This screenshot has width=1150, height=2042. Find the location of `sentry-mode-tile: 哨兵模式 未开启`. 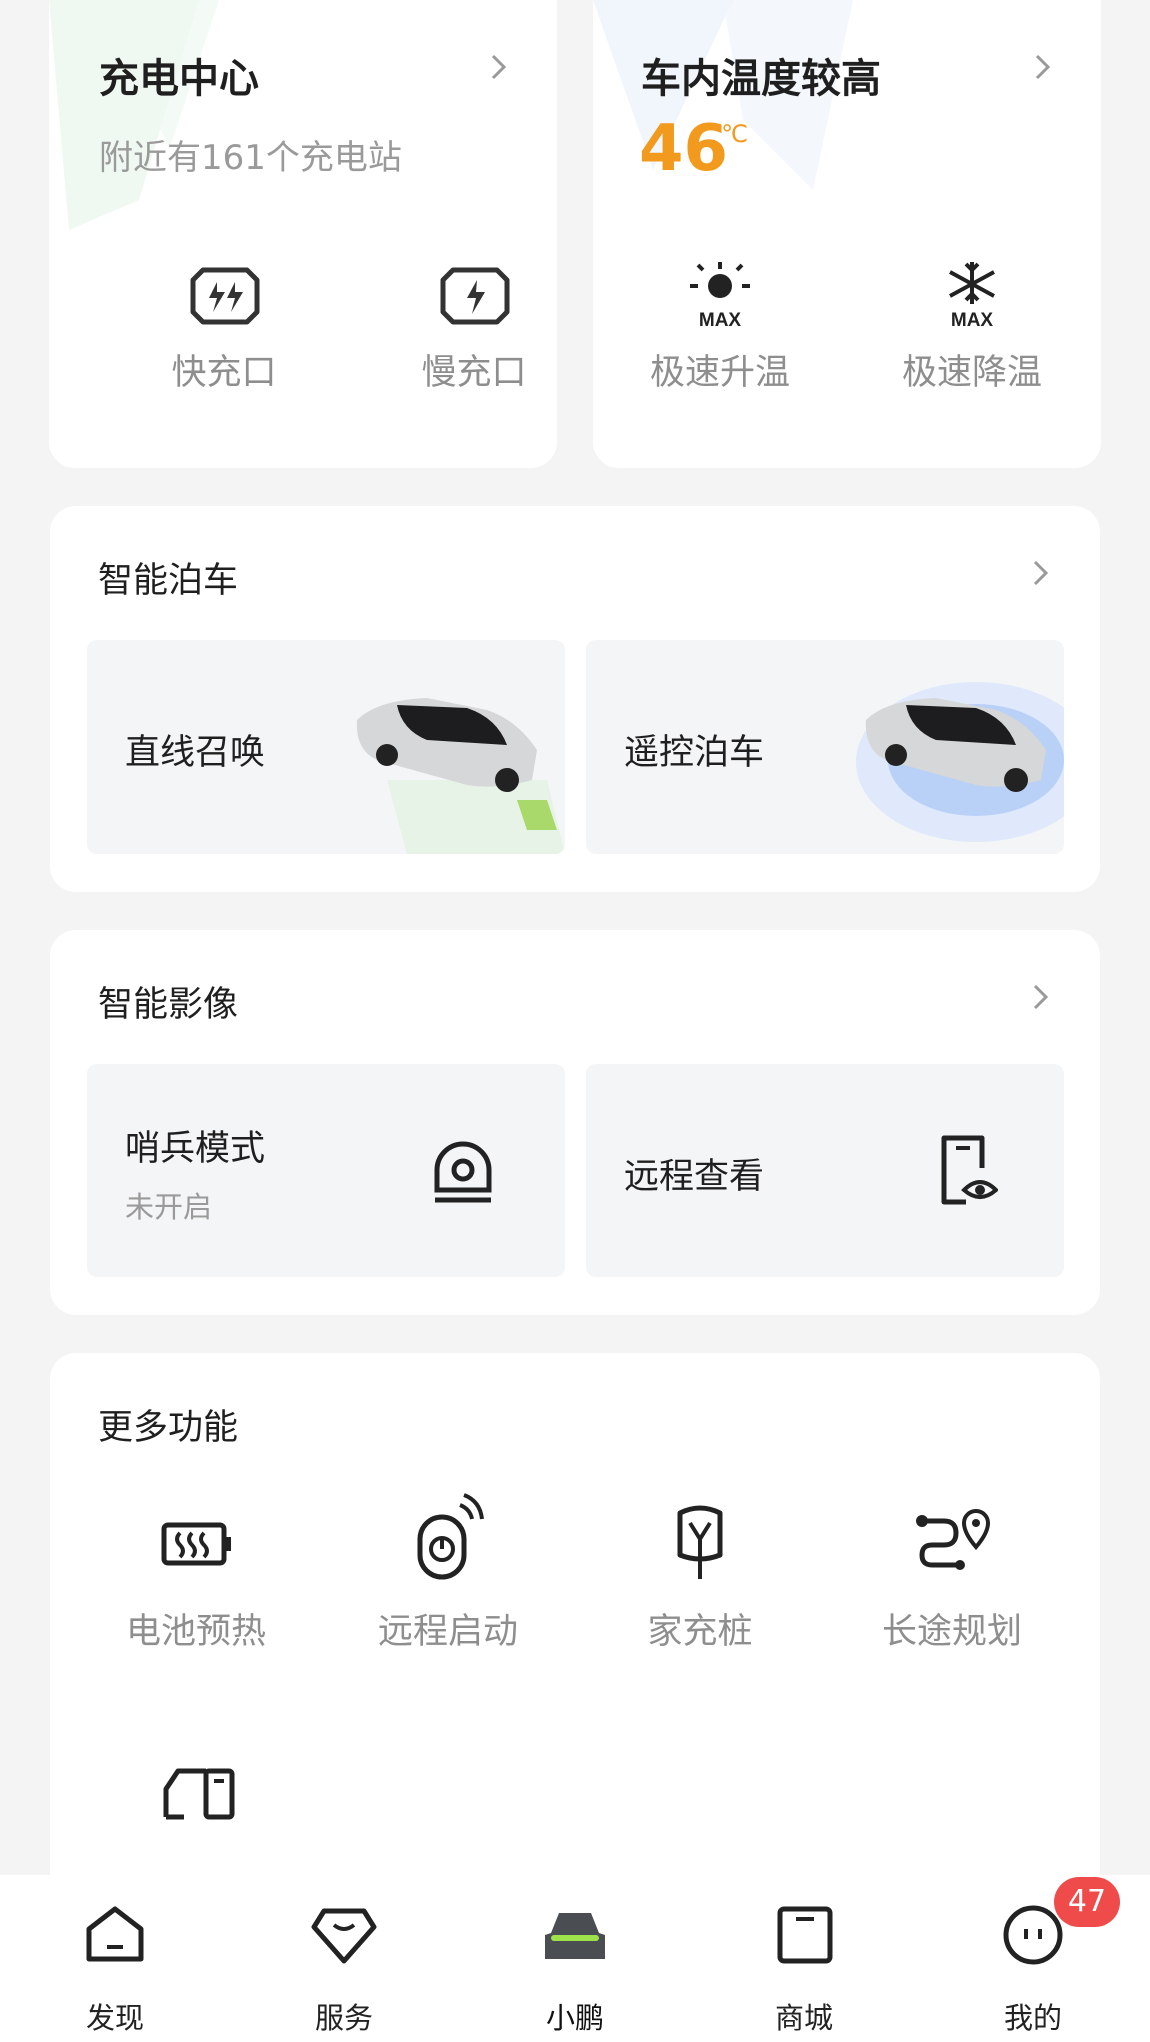

sentry-mode-tile: 哨兵模式 未开启 is located at coordinates (326, 1170).